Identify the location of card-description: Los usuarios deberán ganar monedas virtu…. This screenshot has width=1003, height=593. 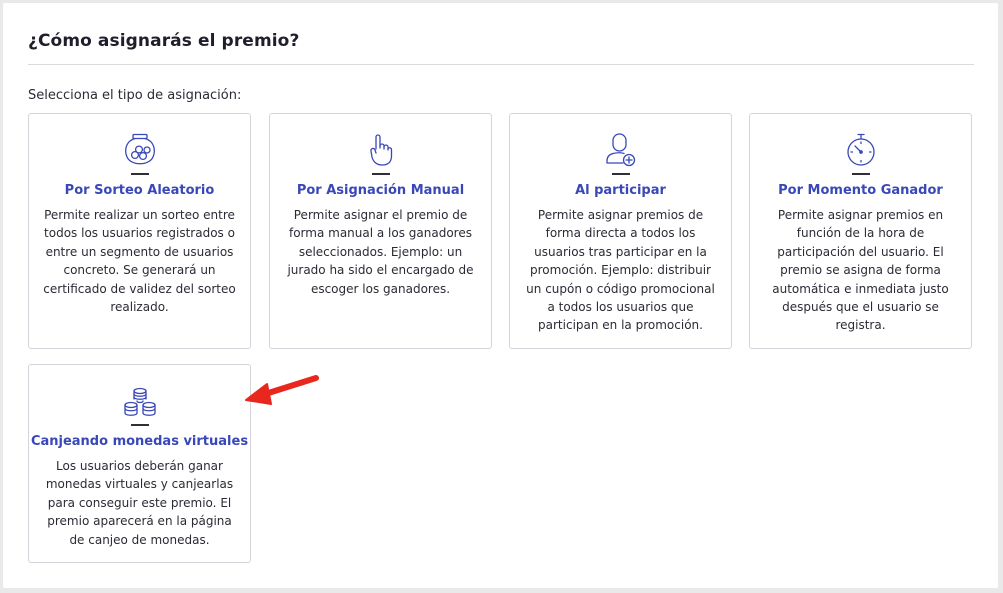
(139, 503).